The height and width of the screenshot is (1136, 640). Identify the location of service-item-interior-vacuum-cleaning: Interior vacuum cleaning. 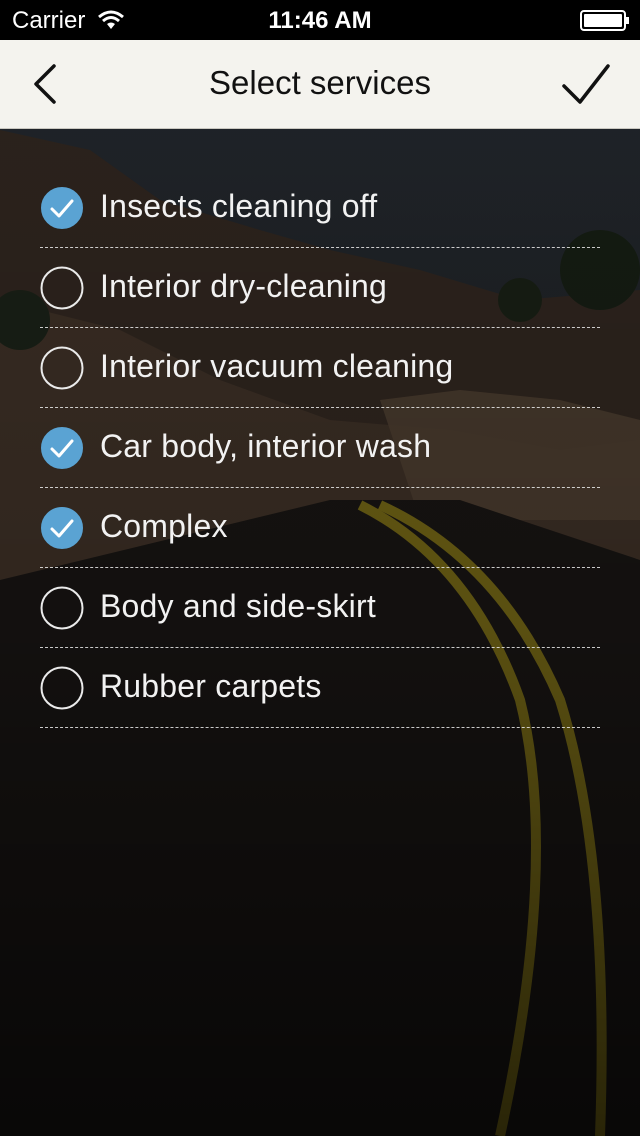
(320, 368).